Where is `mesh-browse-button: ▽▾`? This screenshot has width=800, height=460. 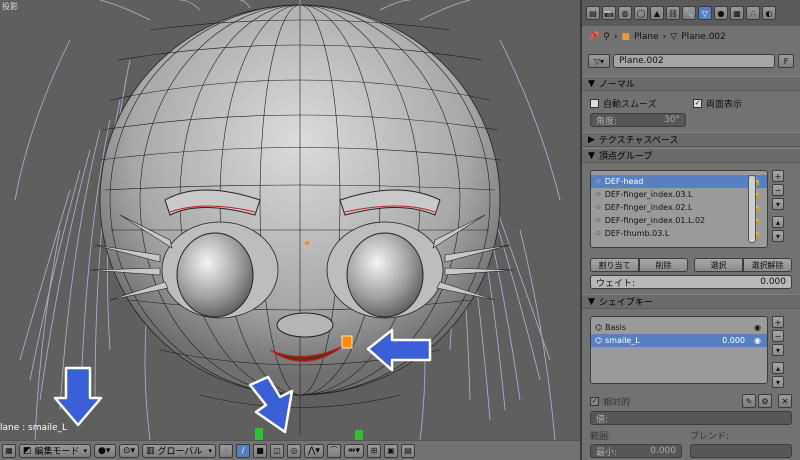 mesh-browse-button: ▽▾ is located at coordinates (599, 61).